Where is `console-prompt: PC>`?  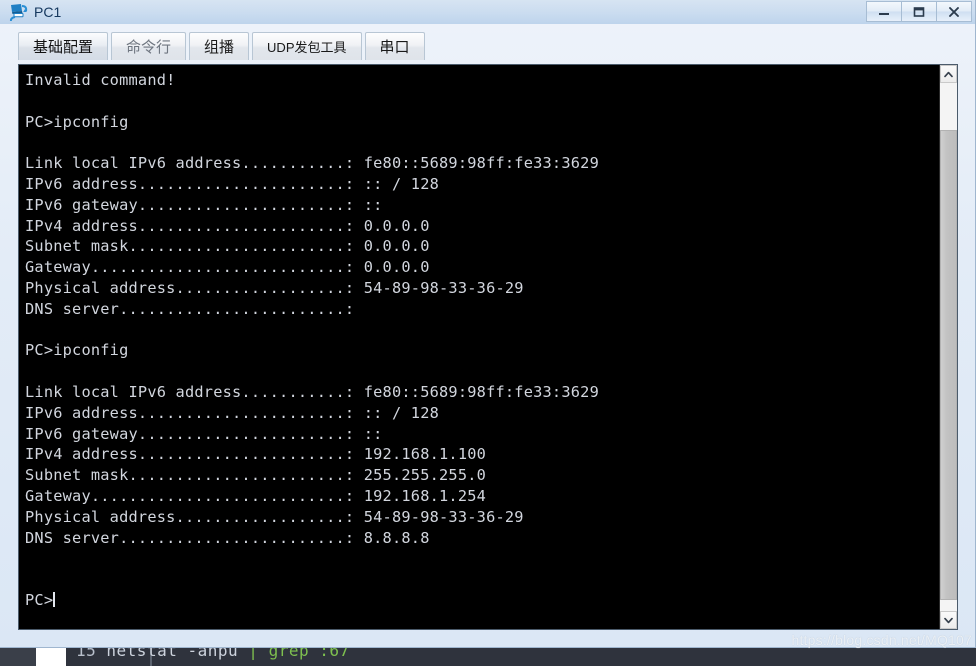
console-prompt: PC> is located at coordinates (39, 599).